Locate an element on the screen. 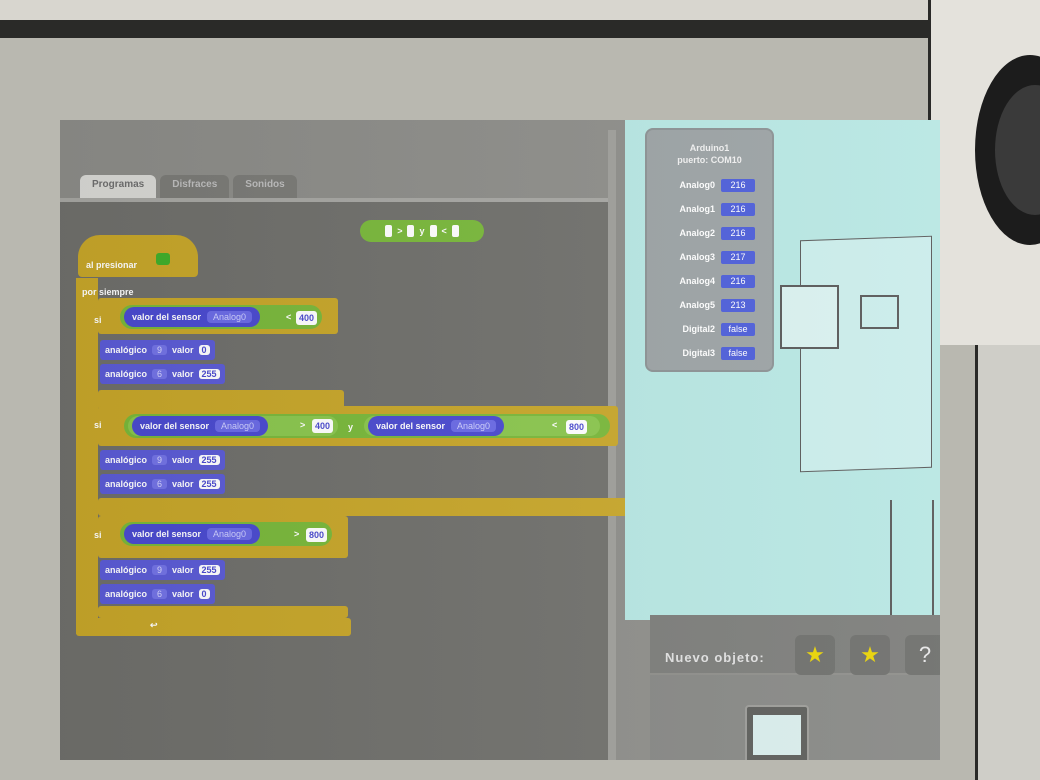 This screenshot has width=1040, height=780. watcher-row-name: Analog2 is located at coordinates (697, 233).